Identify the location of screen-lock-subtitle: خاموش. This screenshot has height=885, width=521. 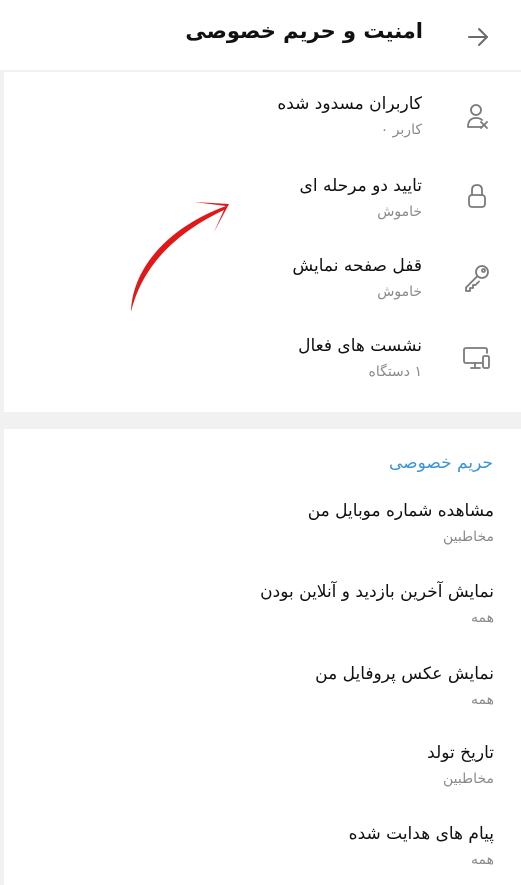
(399, 292).